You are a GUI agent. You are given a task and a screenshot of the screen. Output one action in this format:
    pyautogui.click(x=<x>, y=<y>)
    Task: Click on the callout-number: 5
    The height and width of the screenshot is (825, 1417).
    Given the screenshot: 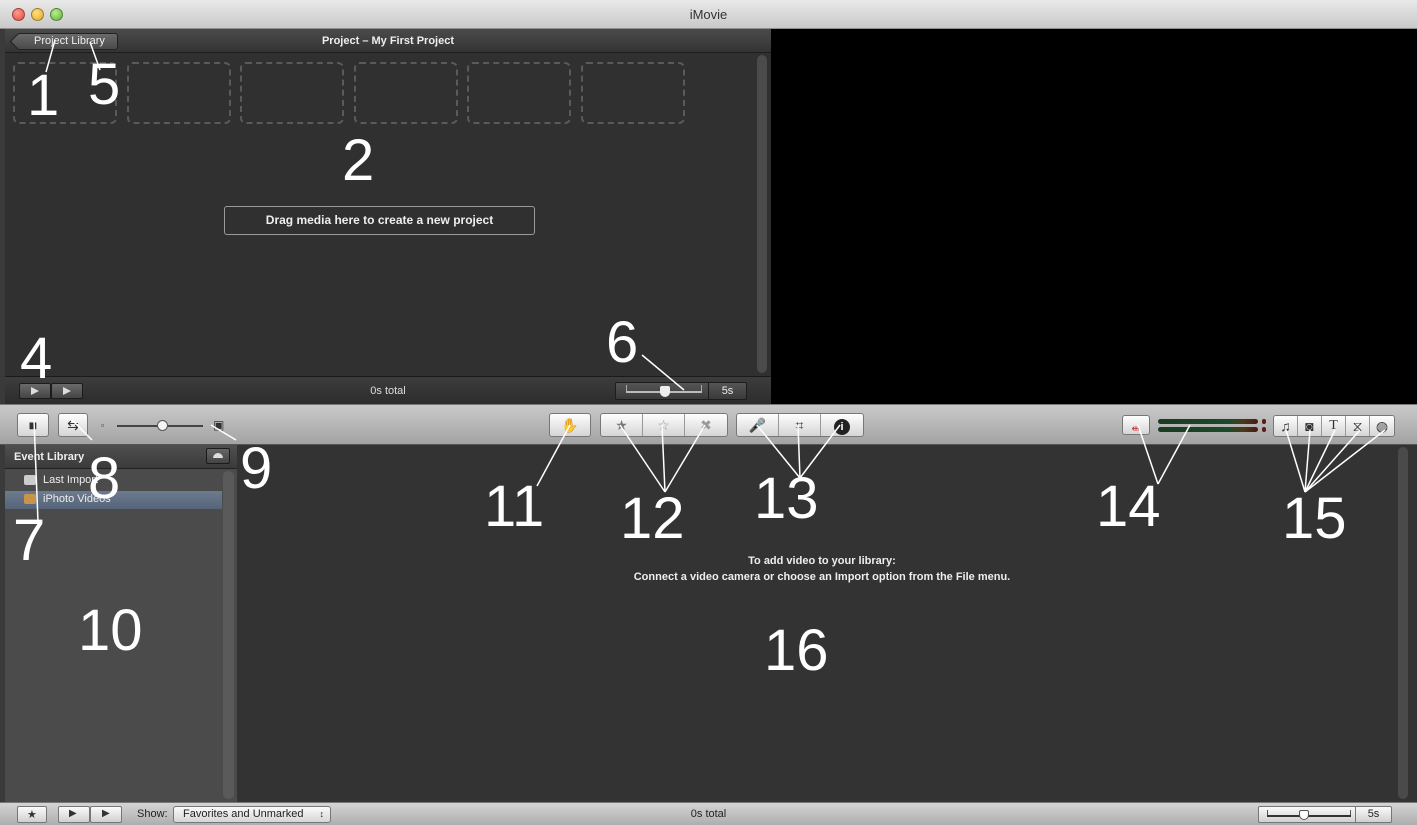 What is the action you would take?
    pyautogui.click(x=104, y=84)
    